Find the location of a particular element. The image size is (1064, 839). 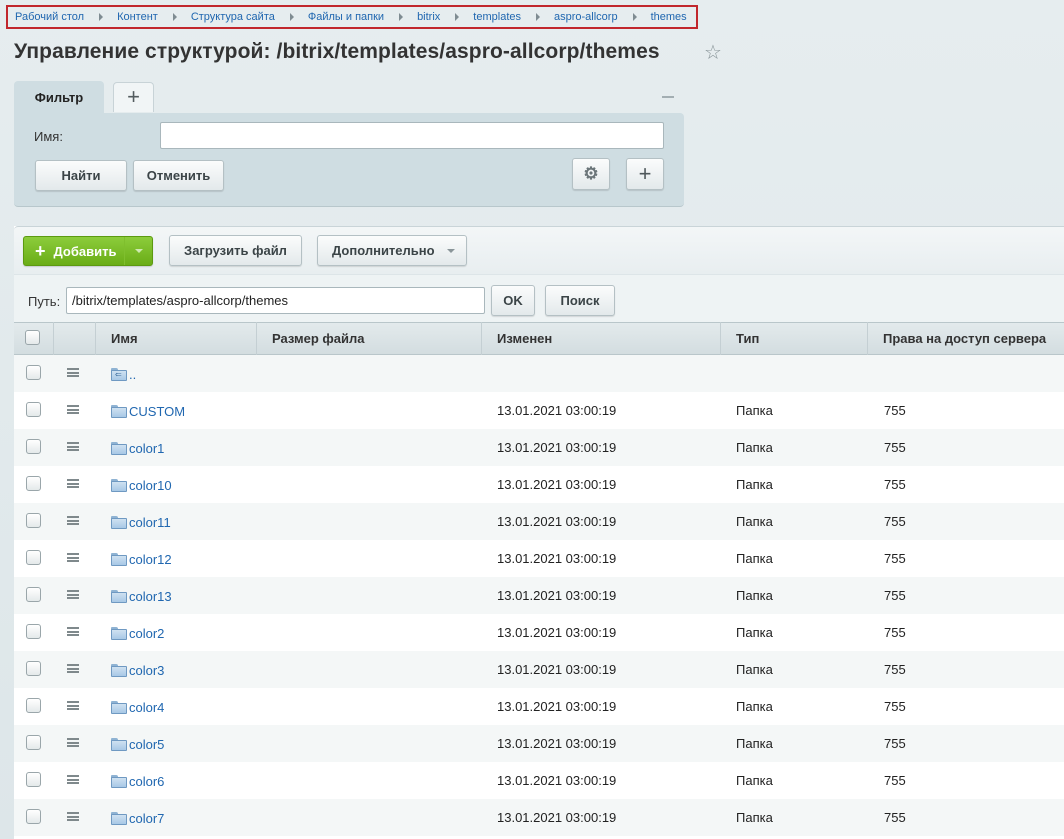

row-name-link: color5 is located at coordinates (146, 744).